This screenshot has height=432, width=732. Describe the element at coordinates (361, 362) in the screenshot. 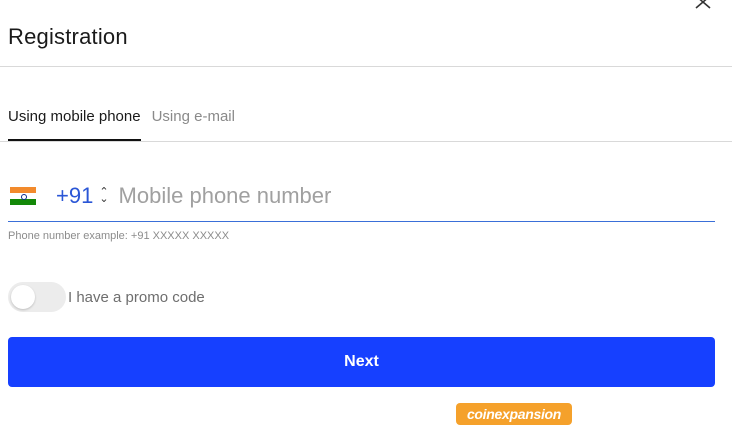

I see `next-button: Next` at that location.